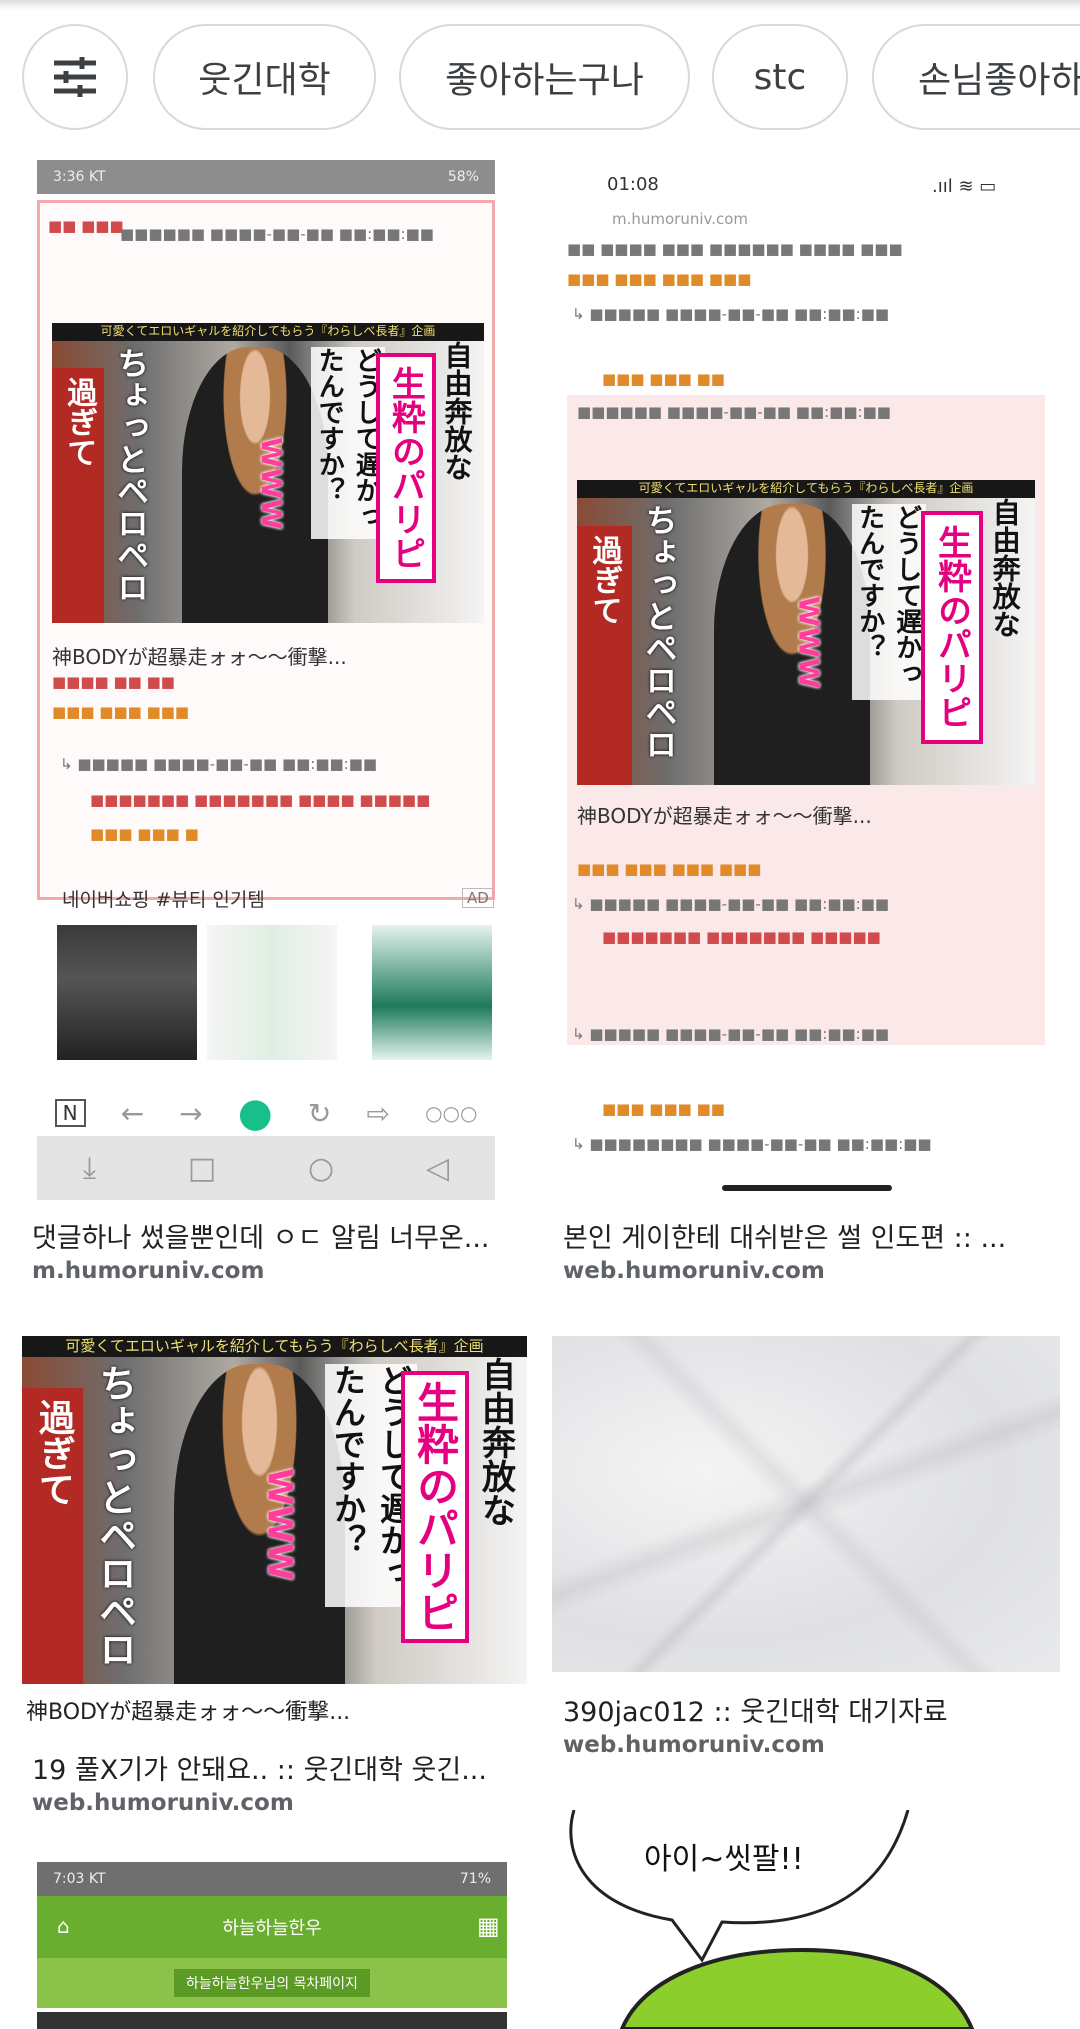  What do you see at coordinates (772, 1919) in the screenshot?
I see `speech-bubble` at bounding box center [772, 1919].